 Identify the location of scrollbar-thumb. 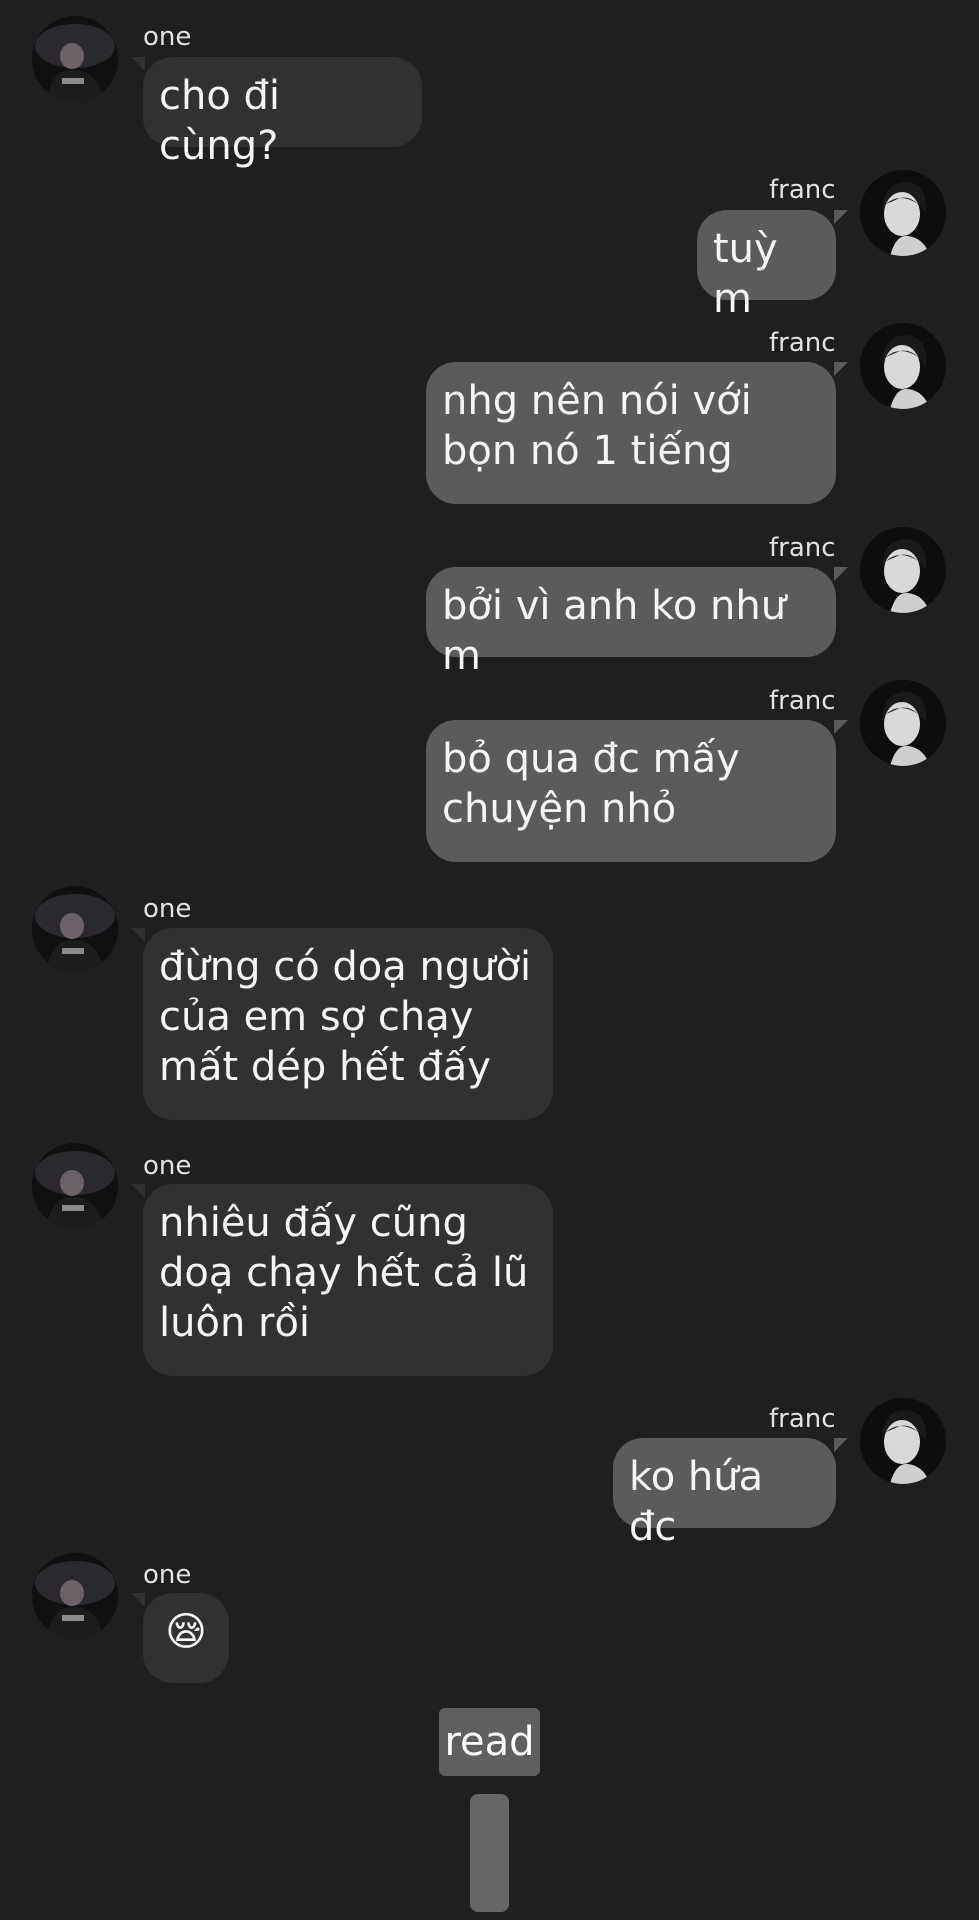
(489, 1853).